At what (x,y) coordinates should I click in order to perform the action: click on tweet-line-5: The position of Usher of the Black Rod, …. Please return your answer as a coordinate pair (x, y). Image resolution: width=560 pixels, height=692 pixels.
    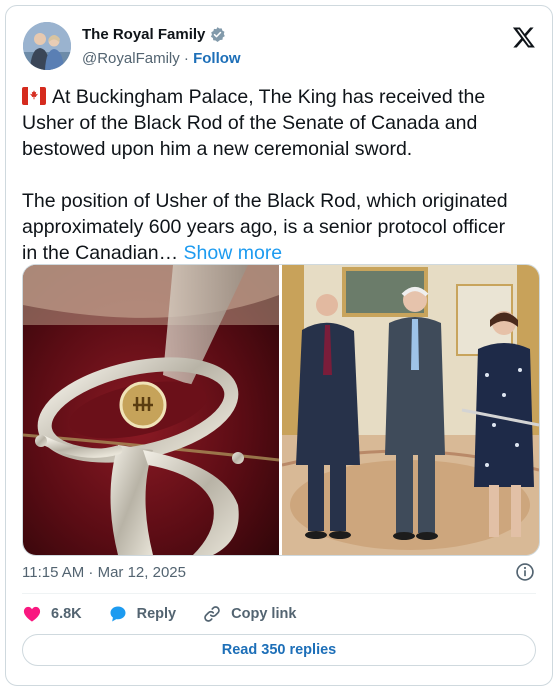
    Looking at the image, I should click on (265, 201).